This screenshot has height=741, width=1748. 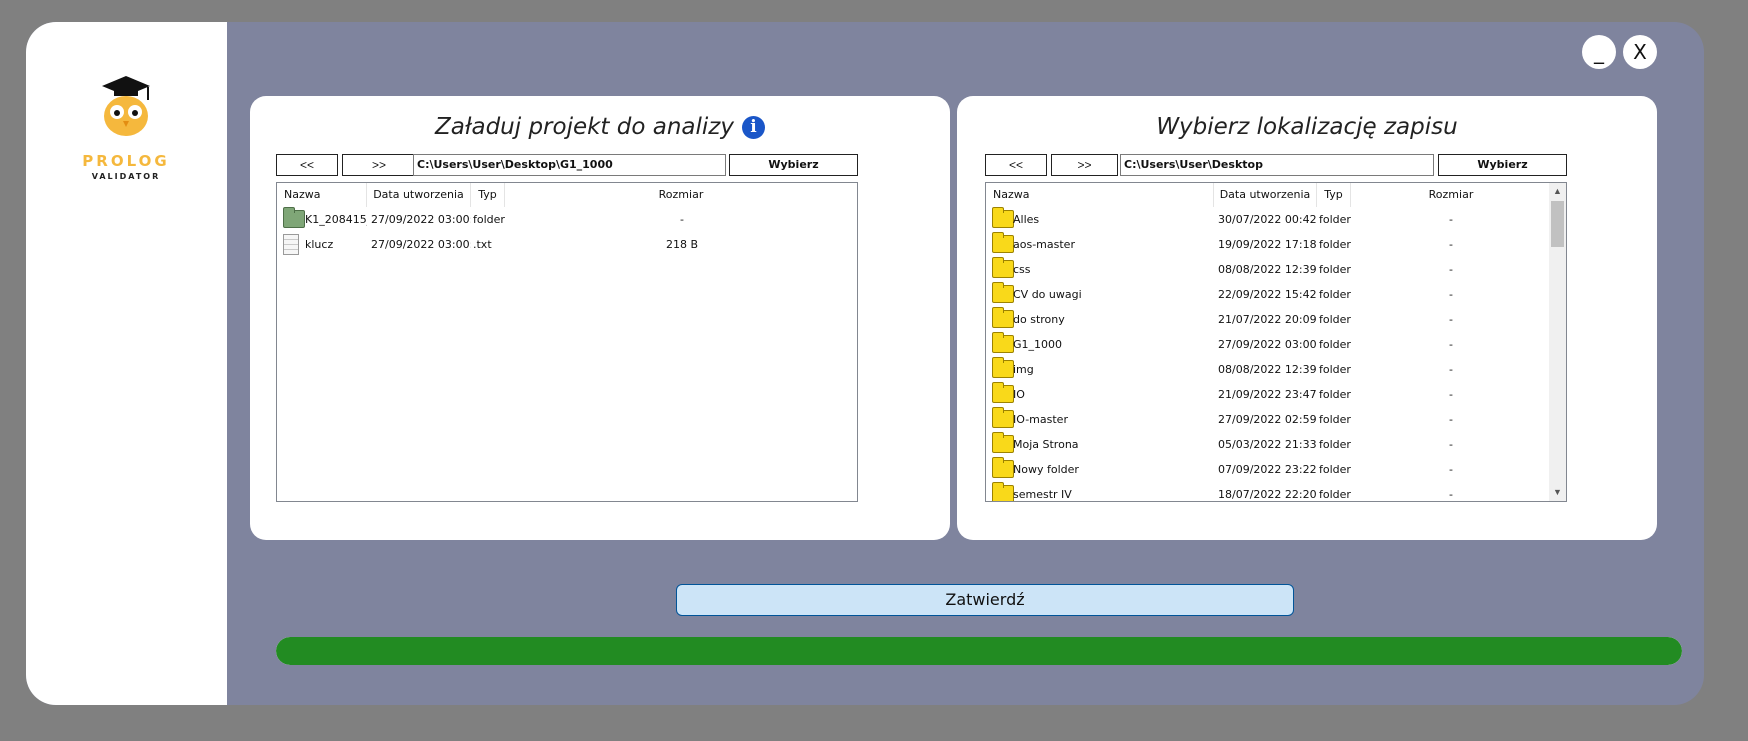 I want to click on list-item: do strony 21/07/2022 20:09:06folder -, so click(x=1276, y=319).